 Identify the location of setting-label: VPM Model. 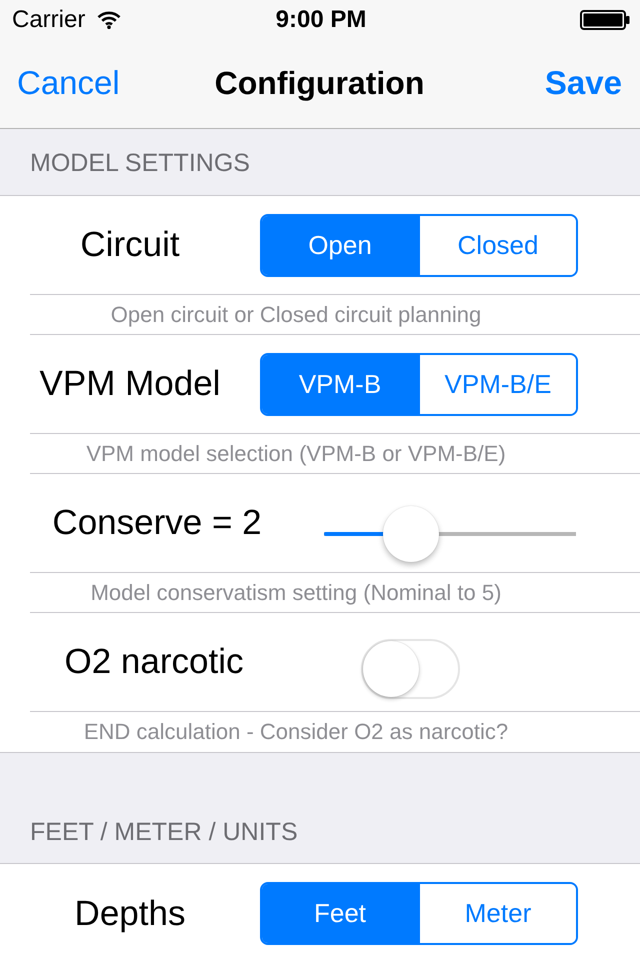
(130, 384).